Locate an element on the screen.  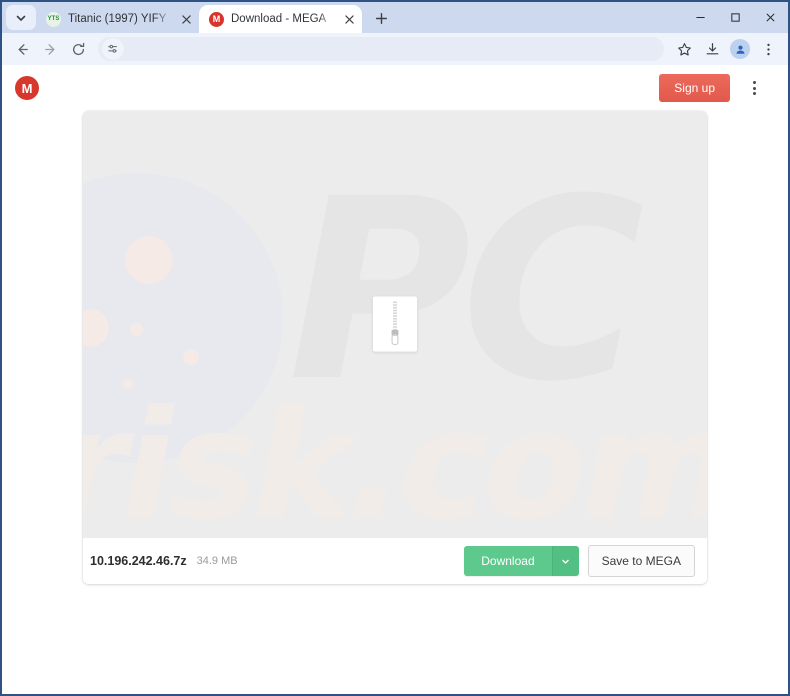
new-tab-plus-icon is located at coordinates (381, 18).